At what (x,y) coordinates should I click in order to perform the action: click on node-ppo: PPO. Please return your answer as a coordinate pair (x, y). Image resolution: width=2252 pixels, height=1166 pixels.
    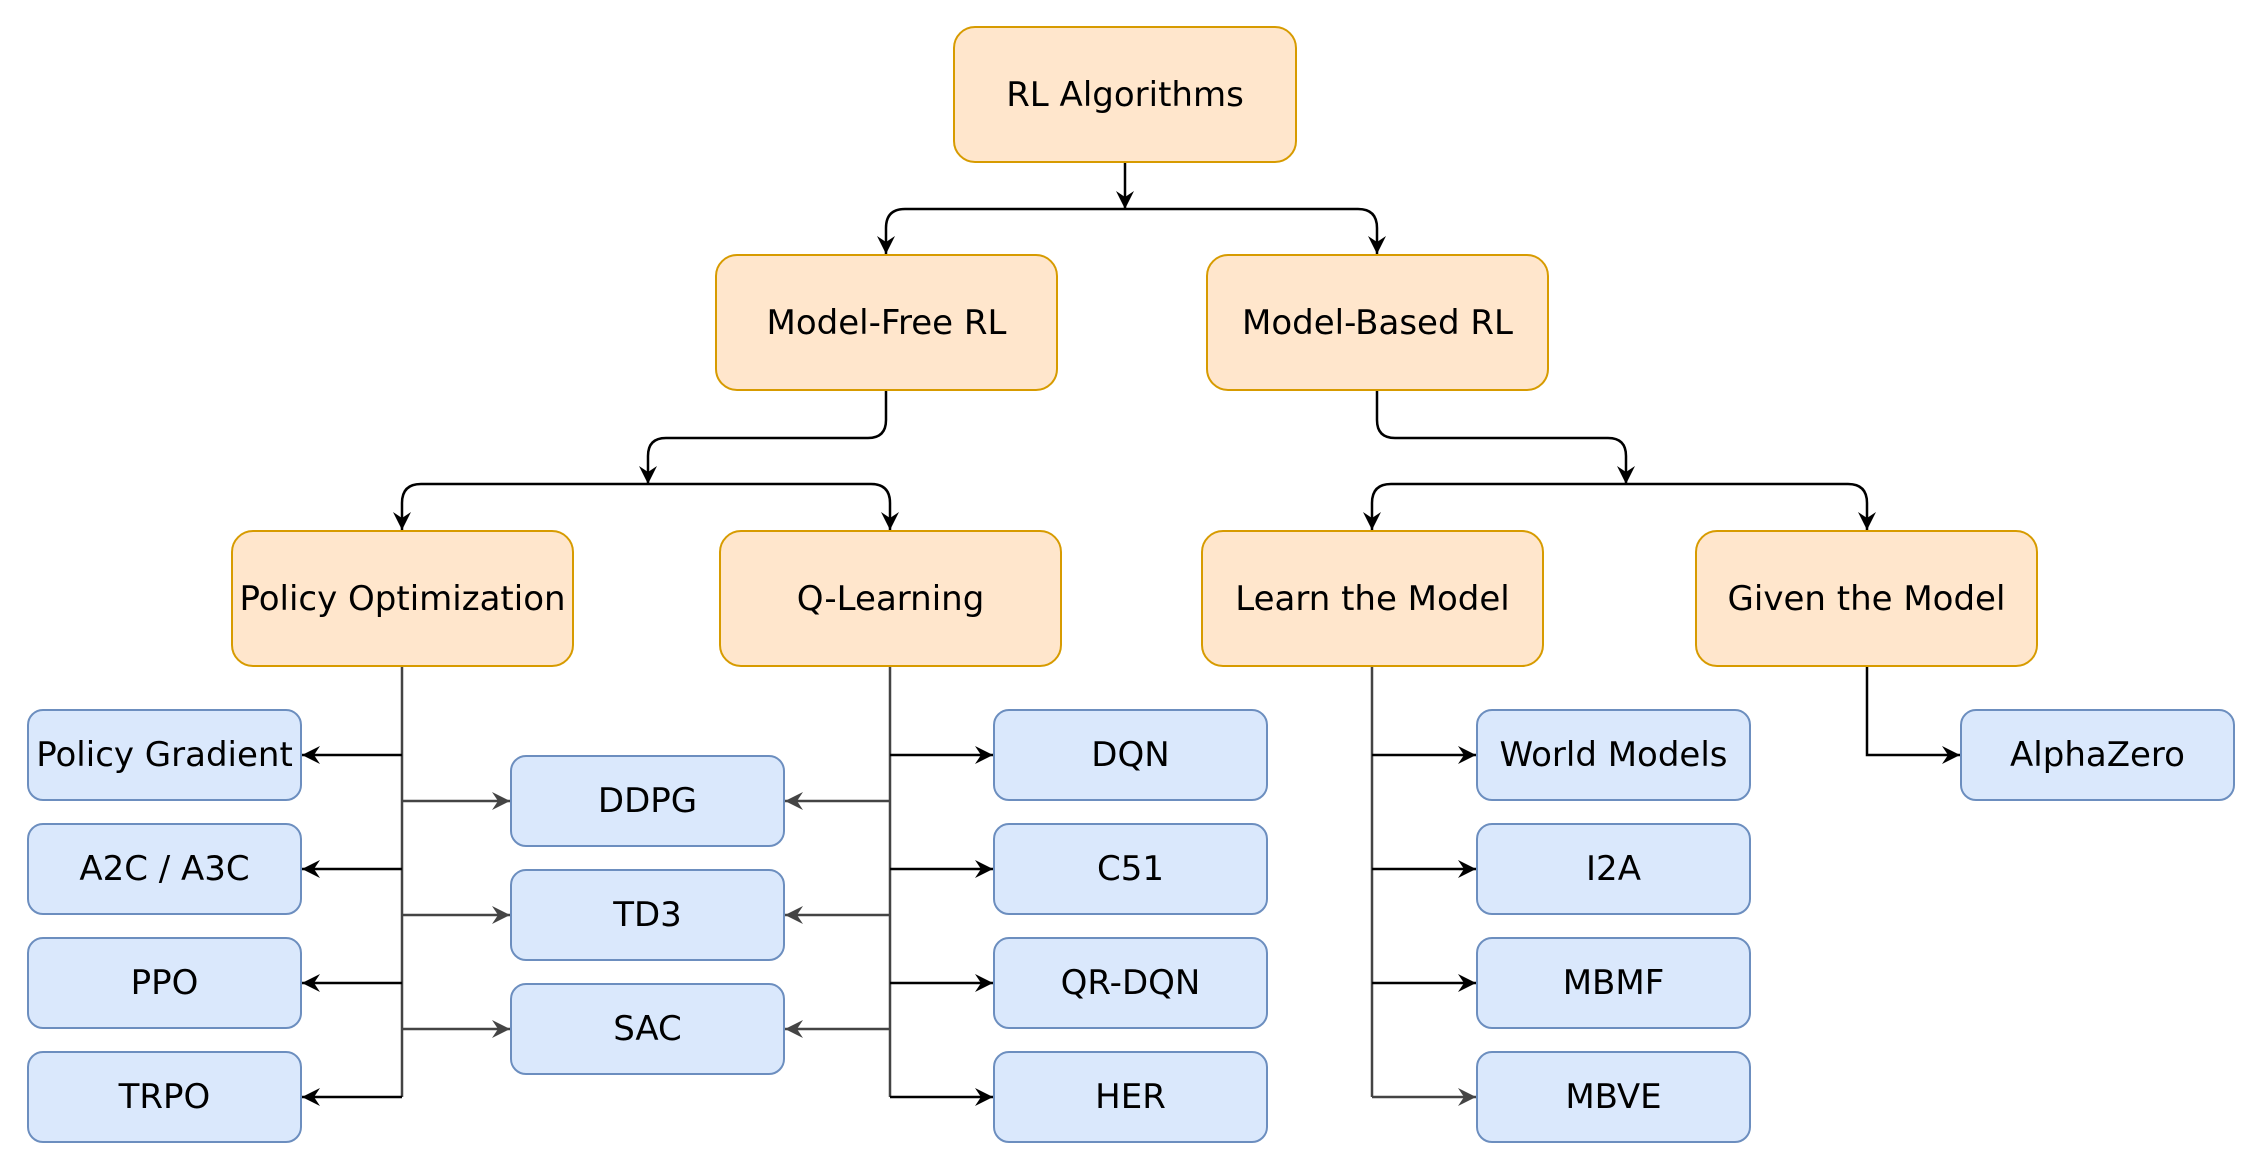
    Looking at the image, I should click on (164, 983).